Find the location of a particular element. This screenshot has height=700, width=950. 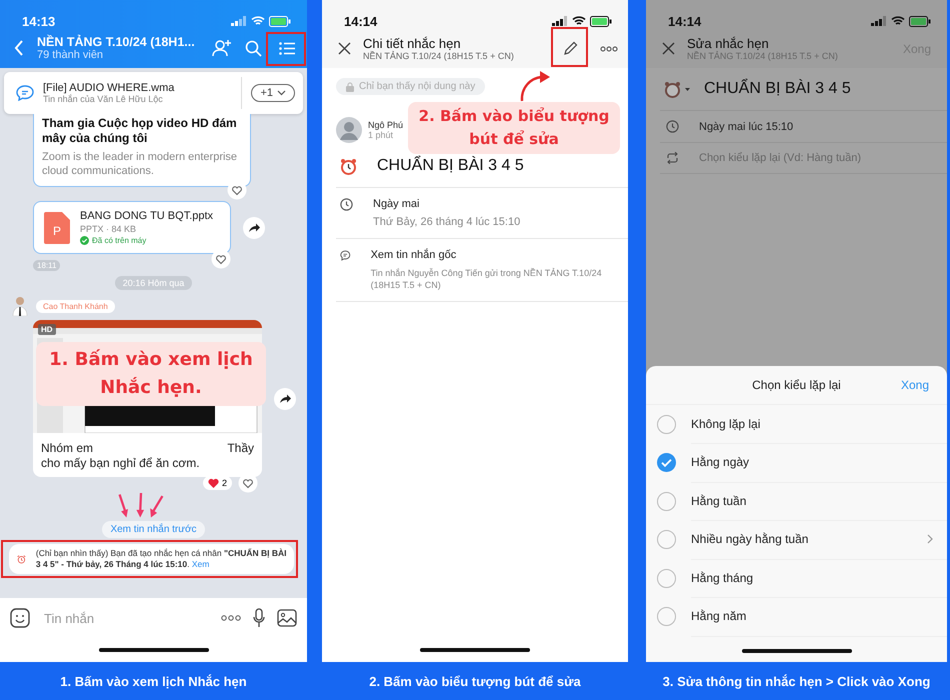

repeat-option: Hằng ngày is located at coordinates (796, 463).